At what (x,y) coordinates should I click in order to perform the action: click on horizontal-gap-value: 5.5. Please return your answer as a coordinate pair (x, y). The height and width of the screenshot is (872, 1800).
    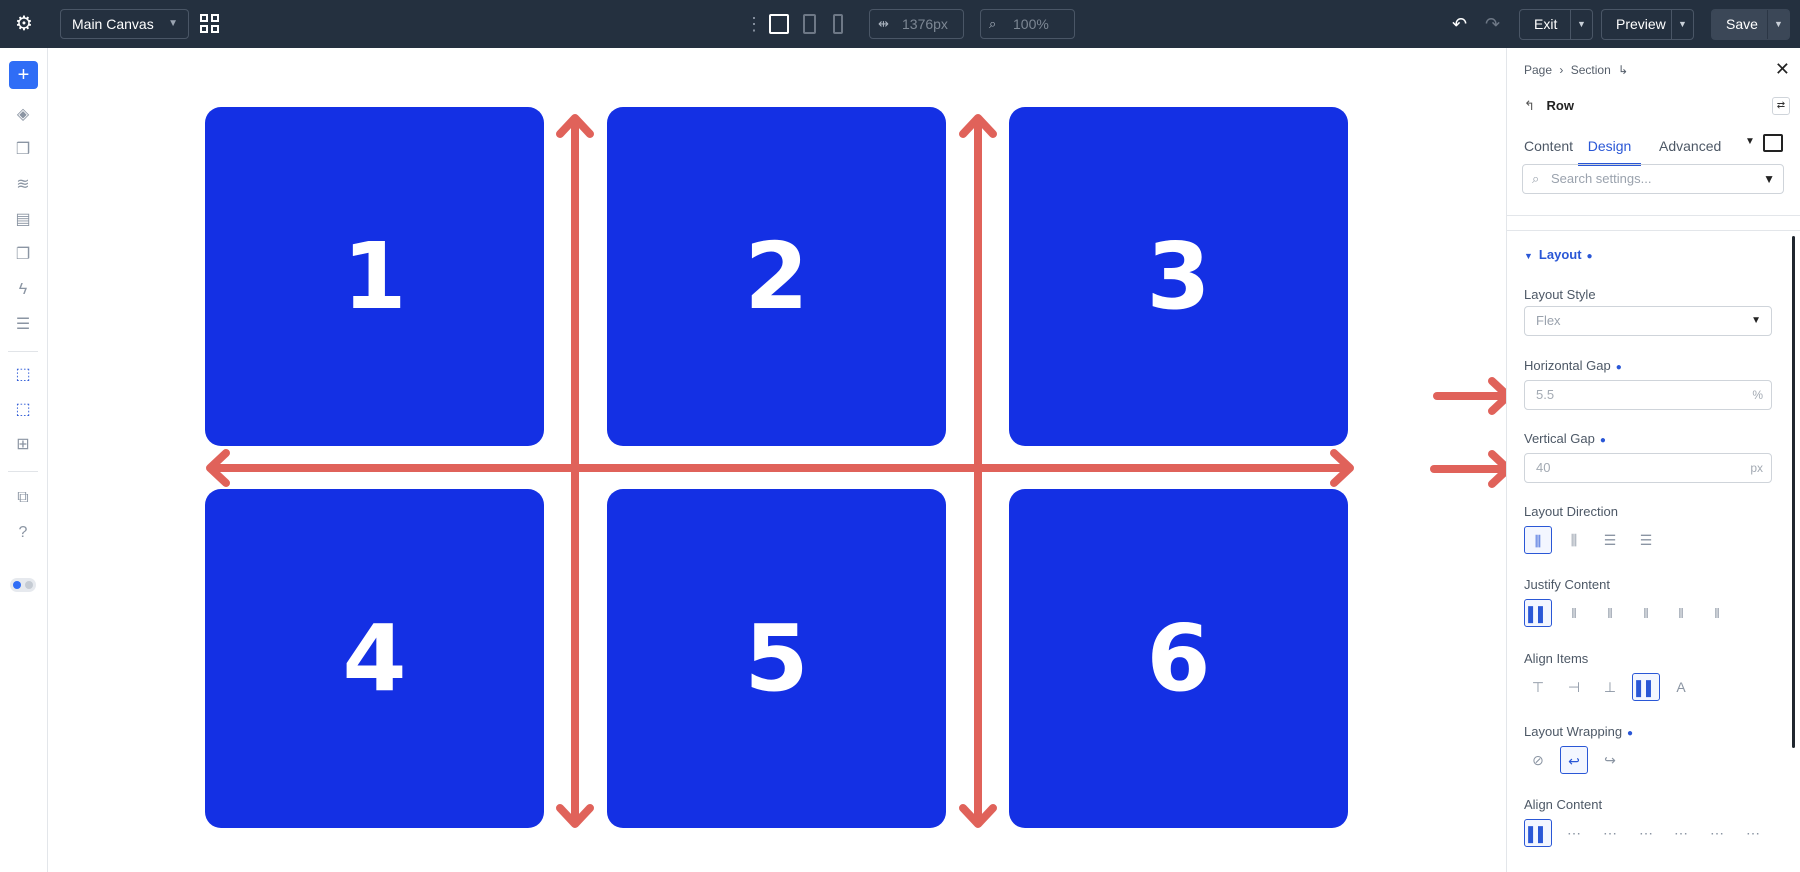
    Looking at the image, I should click on (1545, 394).